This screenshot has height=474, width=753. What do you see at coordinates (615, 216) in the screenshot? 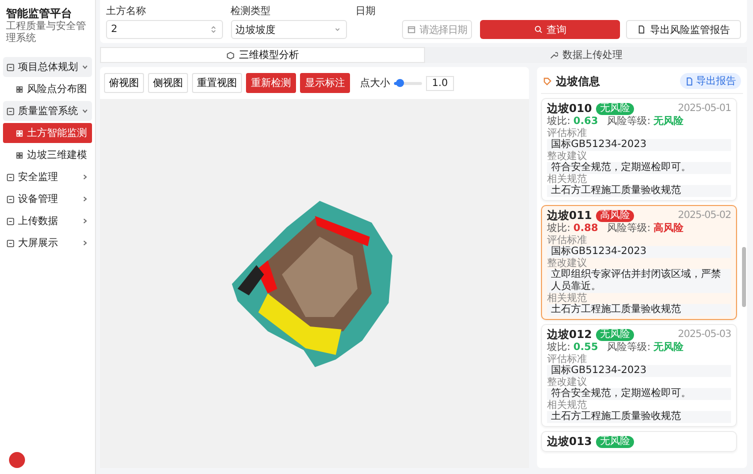
I see `risk-badge: 高风险` at bounding box center [615, 216].